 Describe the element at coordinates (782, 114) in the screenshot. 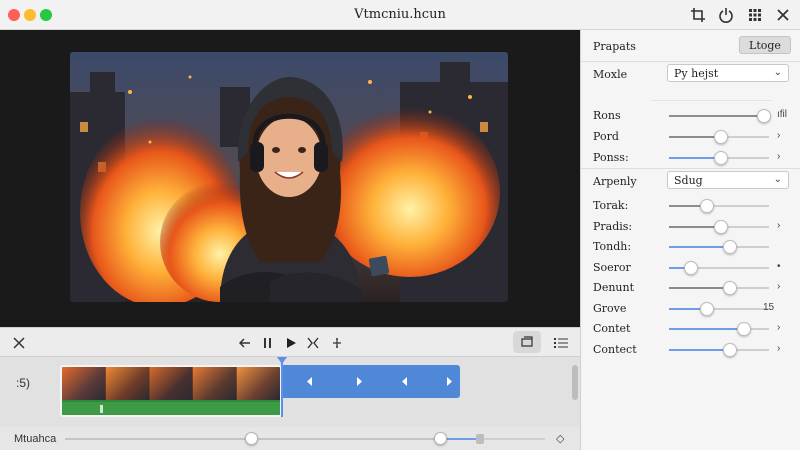

I see `slider-value: ıfil` at that location.